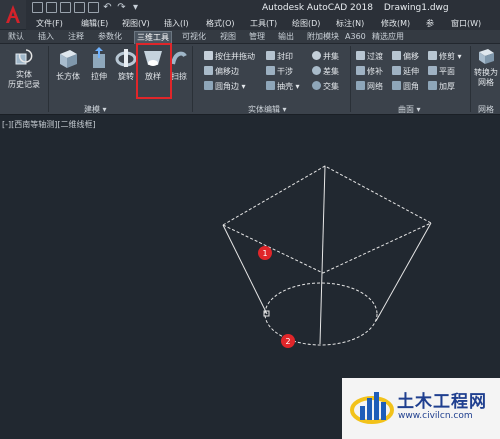 The height and width of the screenshot is (439, 500). I want to click on fillet-button: 圆角, so click(405, 86).